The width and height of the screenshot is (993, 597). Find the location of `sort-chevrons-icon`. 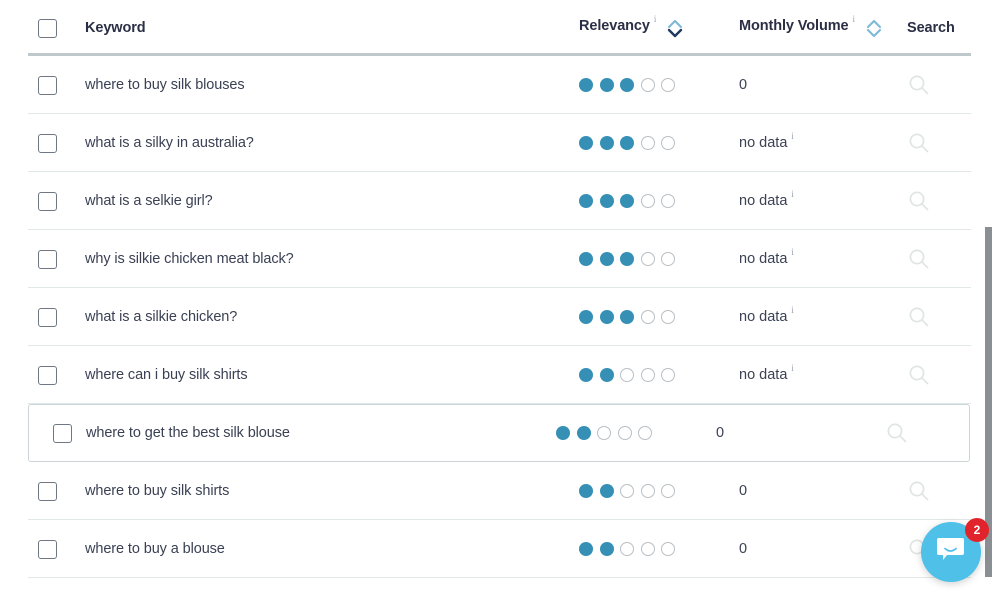

sort-chevrons-icon is located at coordinates (675, 28).